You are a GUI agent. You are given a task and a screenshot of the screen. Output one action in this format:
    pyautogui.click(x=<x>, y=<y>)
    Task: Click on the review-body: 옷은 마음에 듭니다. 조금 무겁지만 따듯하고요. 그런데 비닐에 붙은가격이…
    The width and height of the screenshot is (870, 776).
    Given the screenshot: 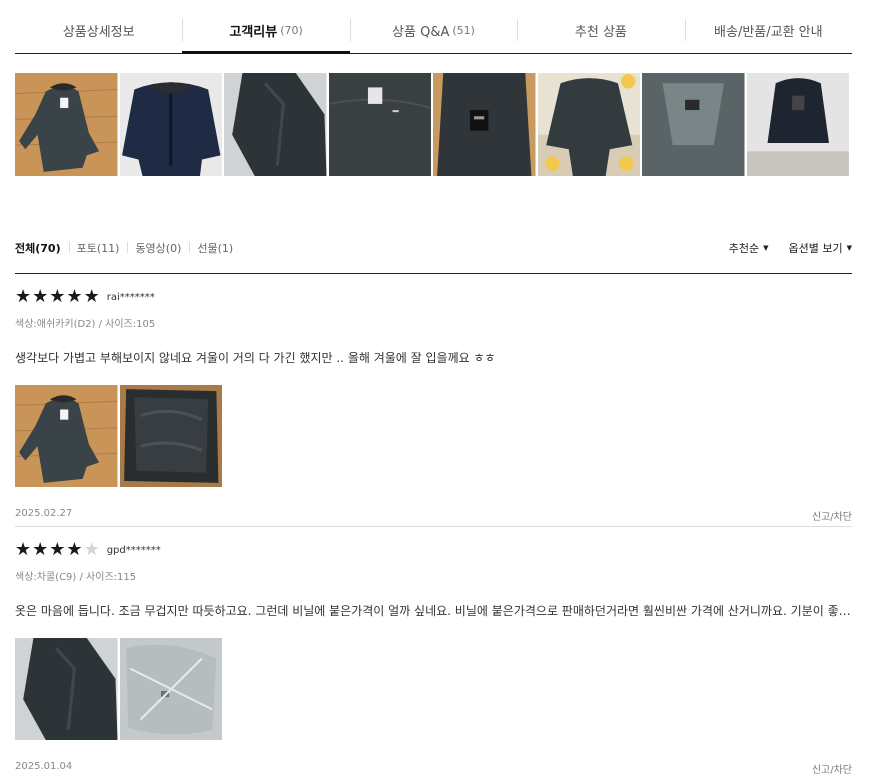 What is the action you would take?
    pyautogui.click(x=433, y=611)
    